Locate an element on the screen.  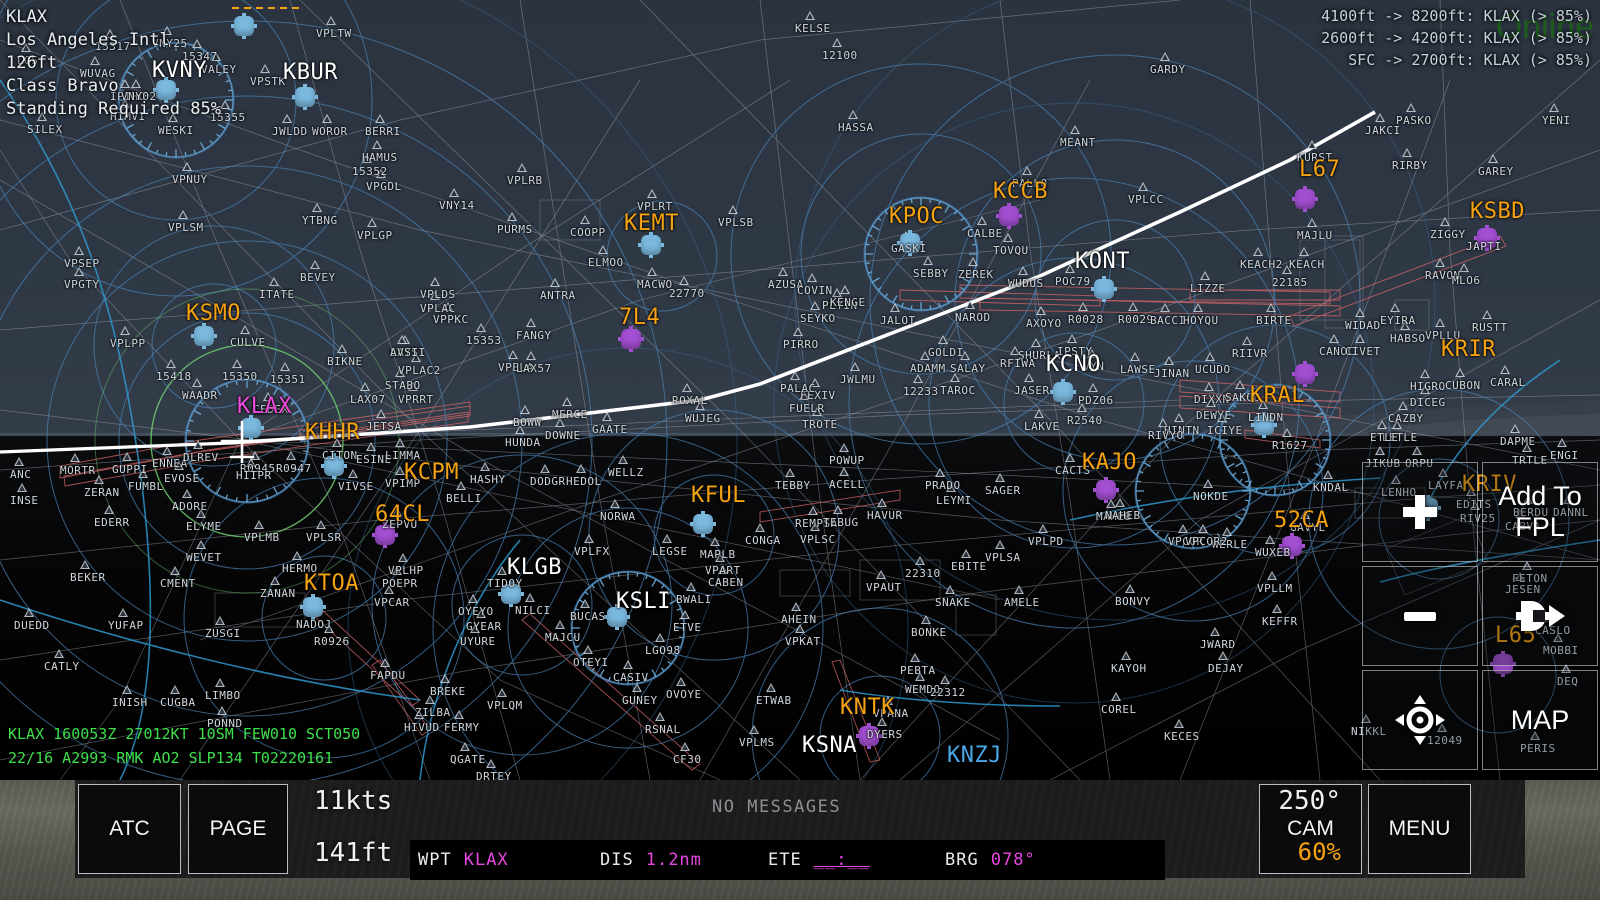
airspace-alert-1: 4100ft -> 8200ft: KLAX (> 85%) is located at coordinates (1456, 16).